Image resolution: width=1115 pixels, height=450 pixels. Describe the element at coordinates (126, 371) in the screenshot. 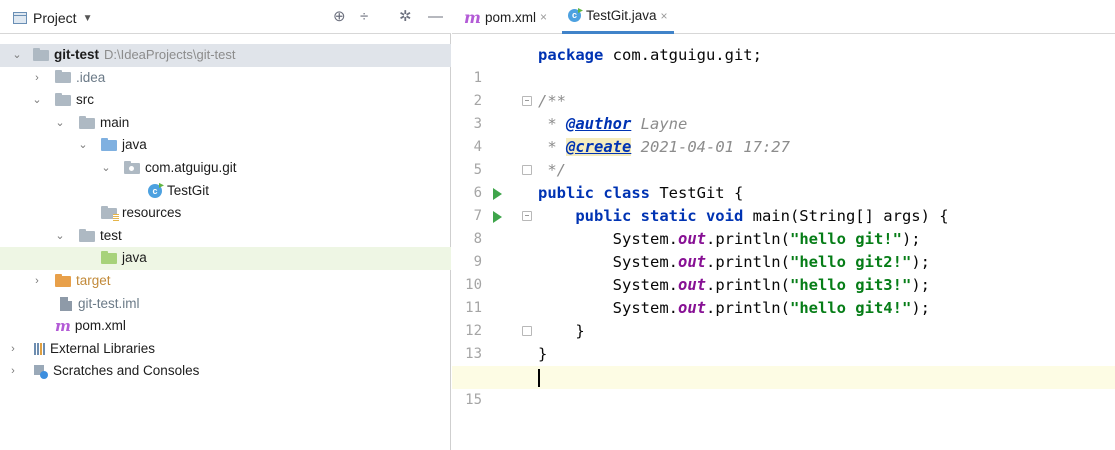

I see `tree-label: Scratches and Consoles` at that location.